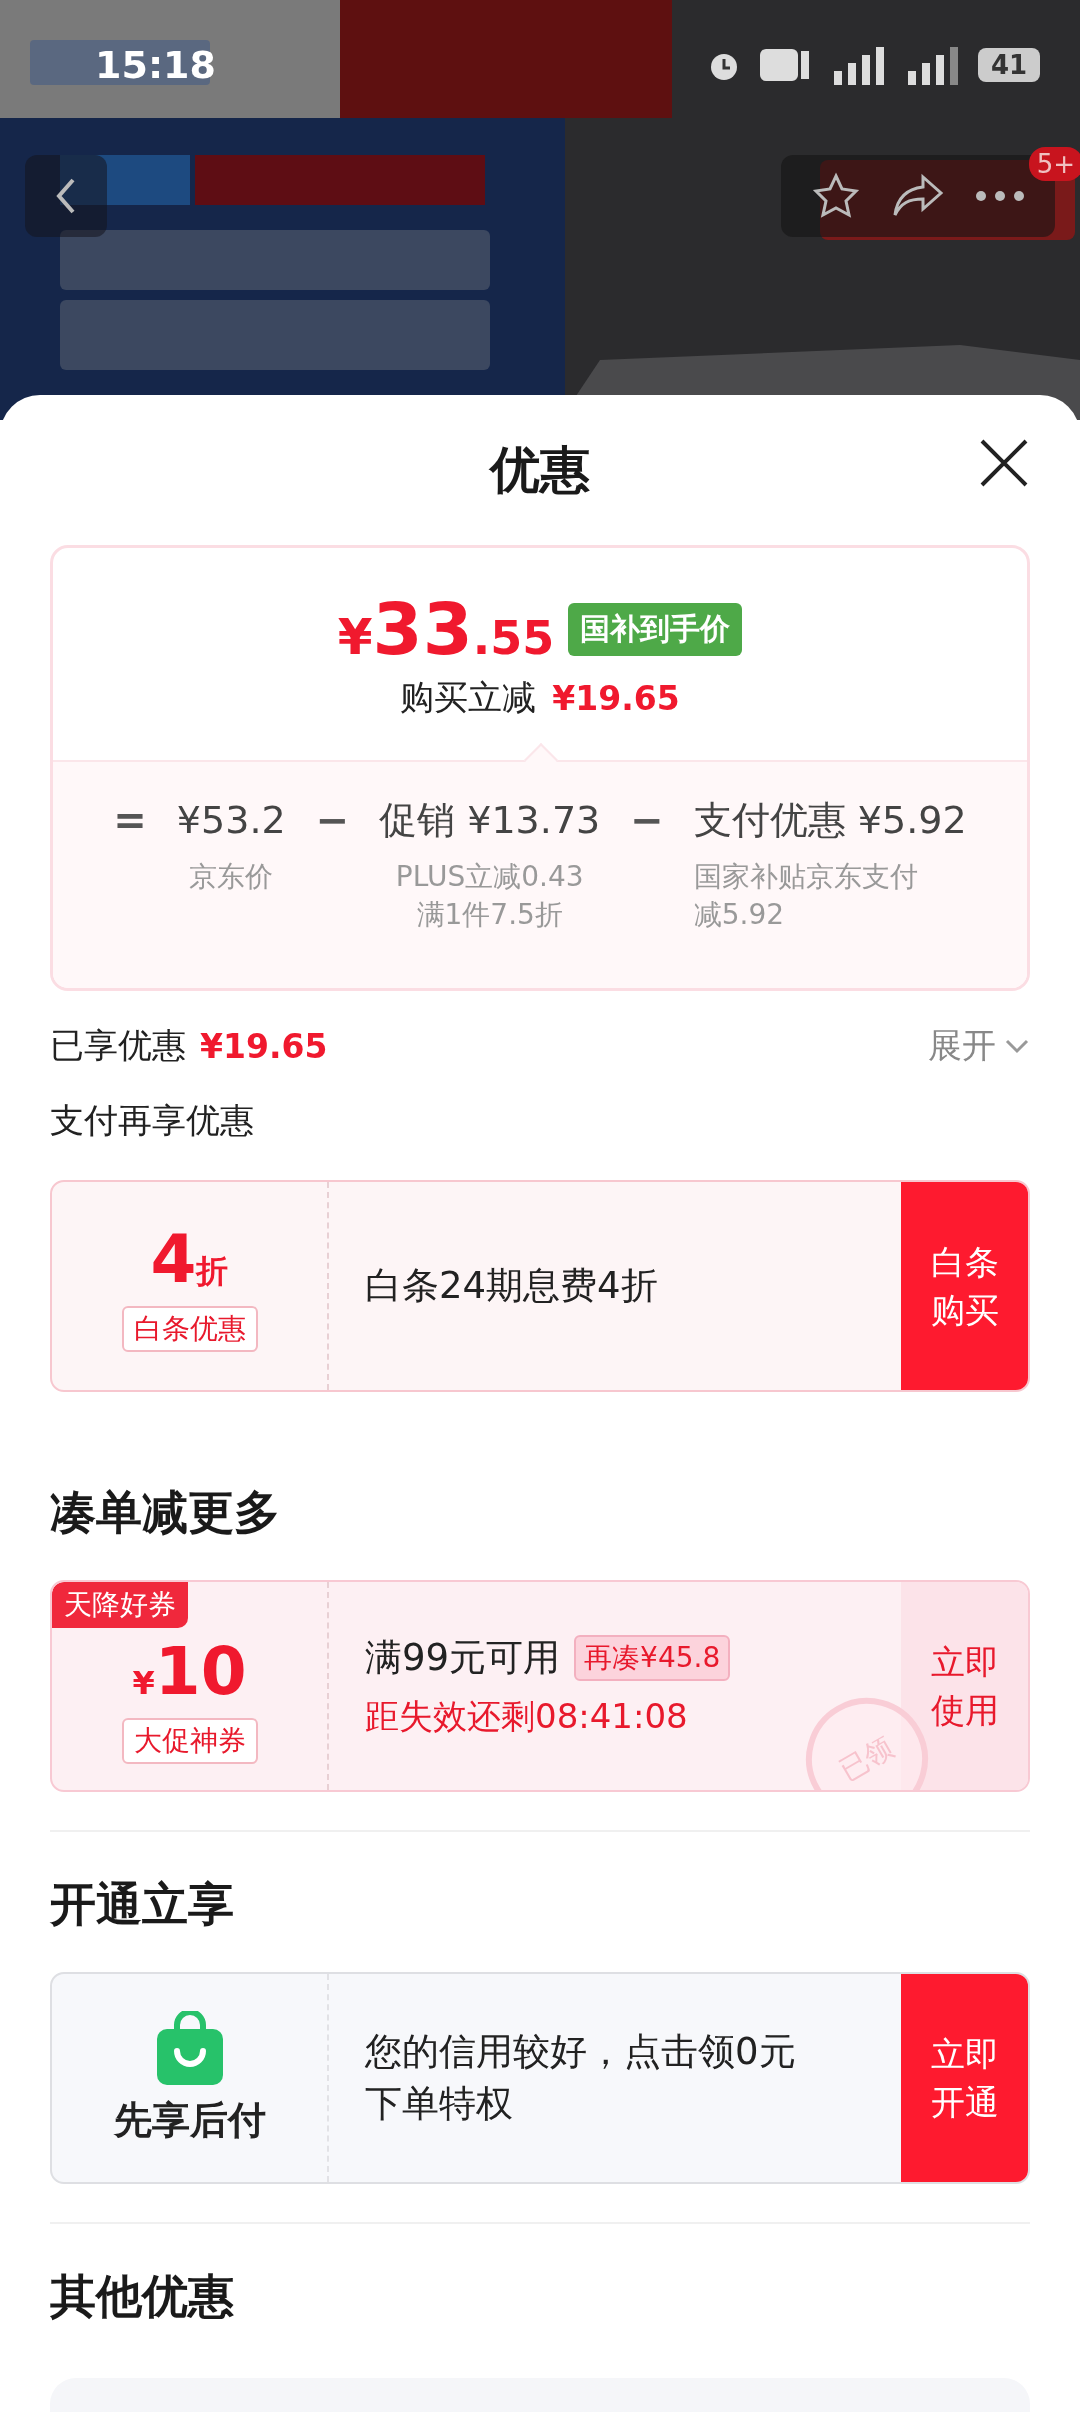 This screenshot has width=1080, height=2412. What do you see at coordinates (512, 1286) in the screenshot?
I see `offer-text: 白条24期息费4折` at bounding box center [512, 1286].